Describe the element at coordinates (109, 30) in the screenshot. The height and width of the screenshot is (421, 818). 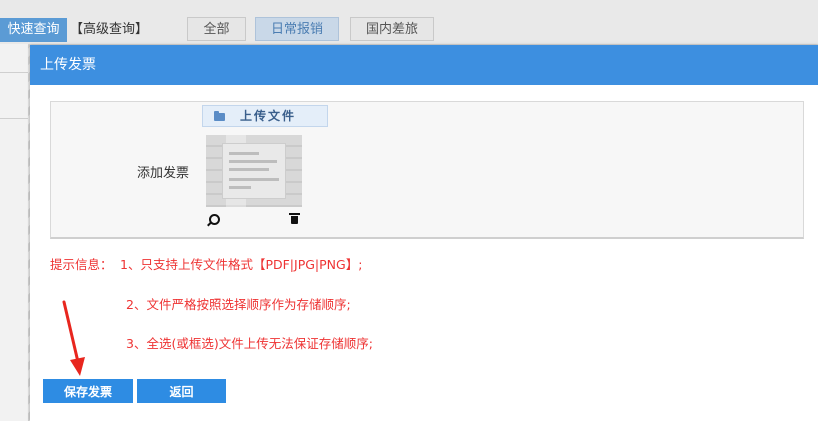
I see `advanced-query-link: 【高级查询】` at that location.